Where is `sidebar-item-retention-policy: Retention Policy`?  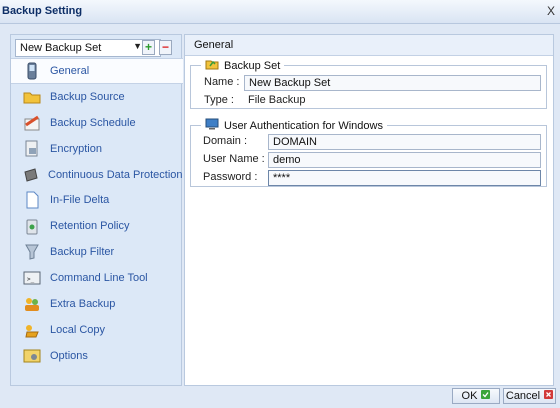
sidebar-item-retention-policy: Retention Policy is located at coordinates (96, 226).